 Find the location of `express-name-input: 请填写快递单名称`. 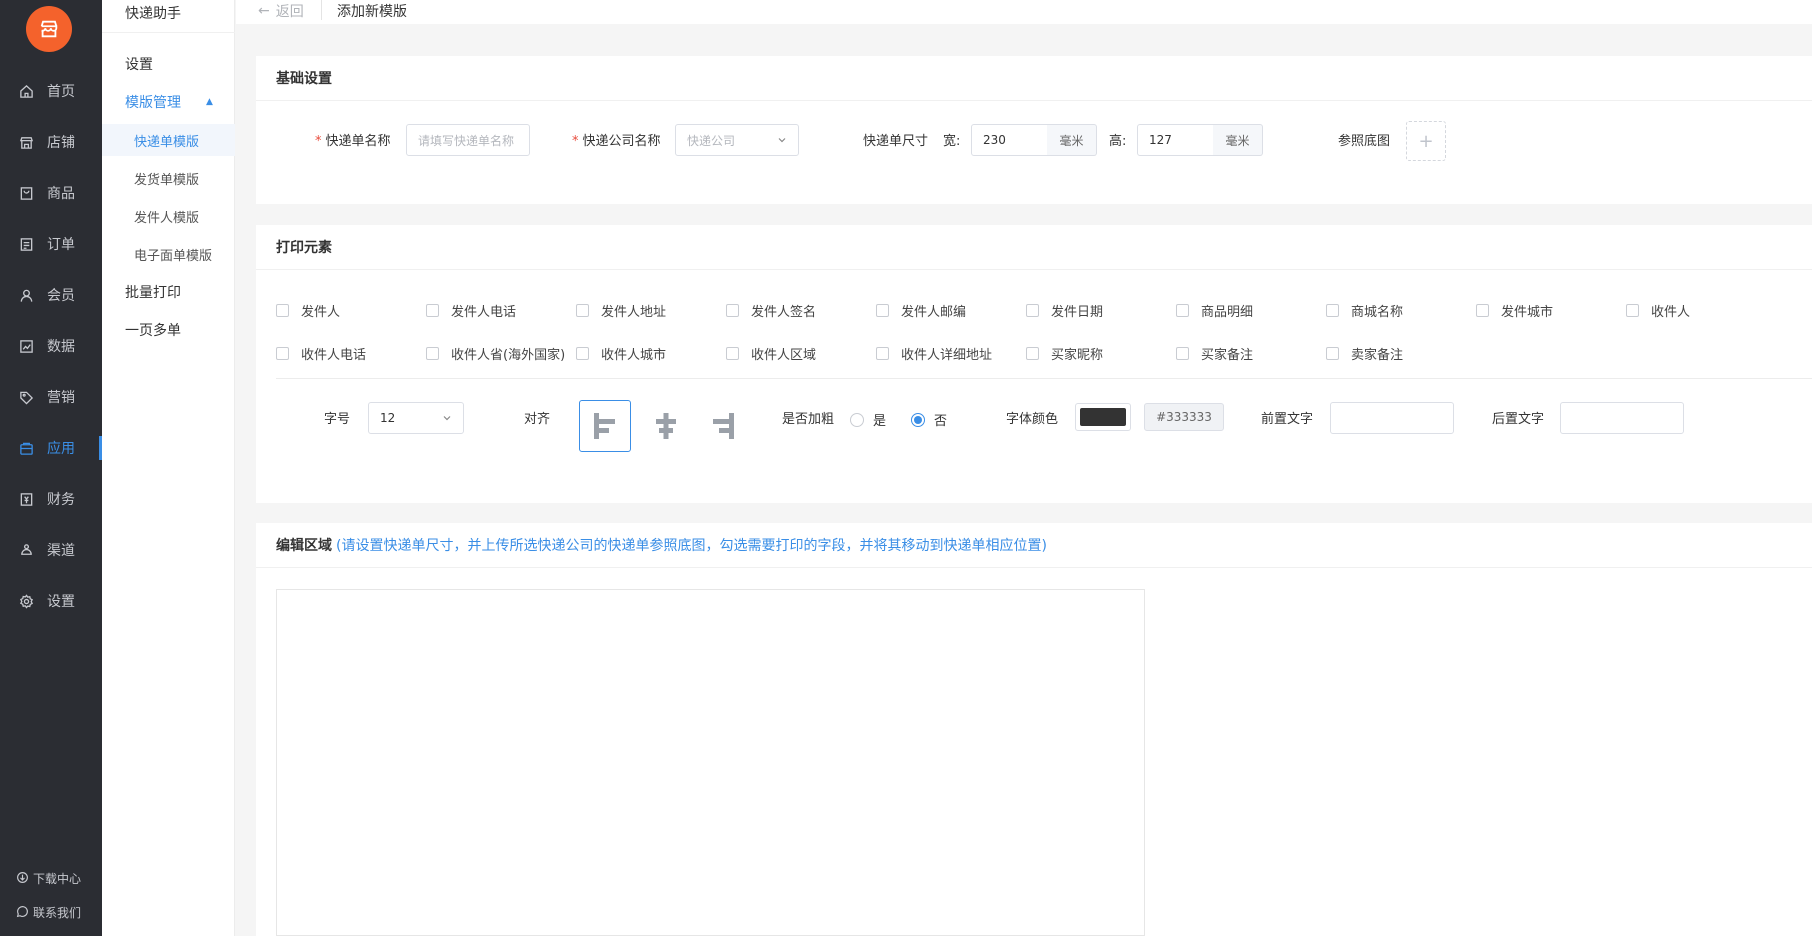

express-name-input: 请填写快递单名称 is located at coordinates (468, 140).